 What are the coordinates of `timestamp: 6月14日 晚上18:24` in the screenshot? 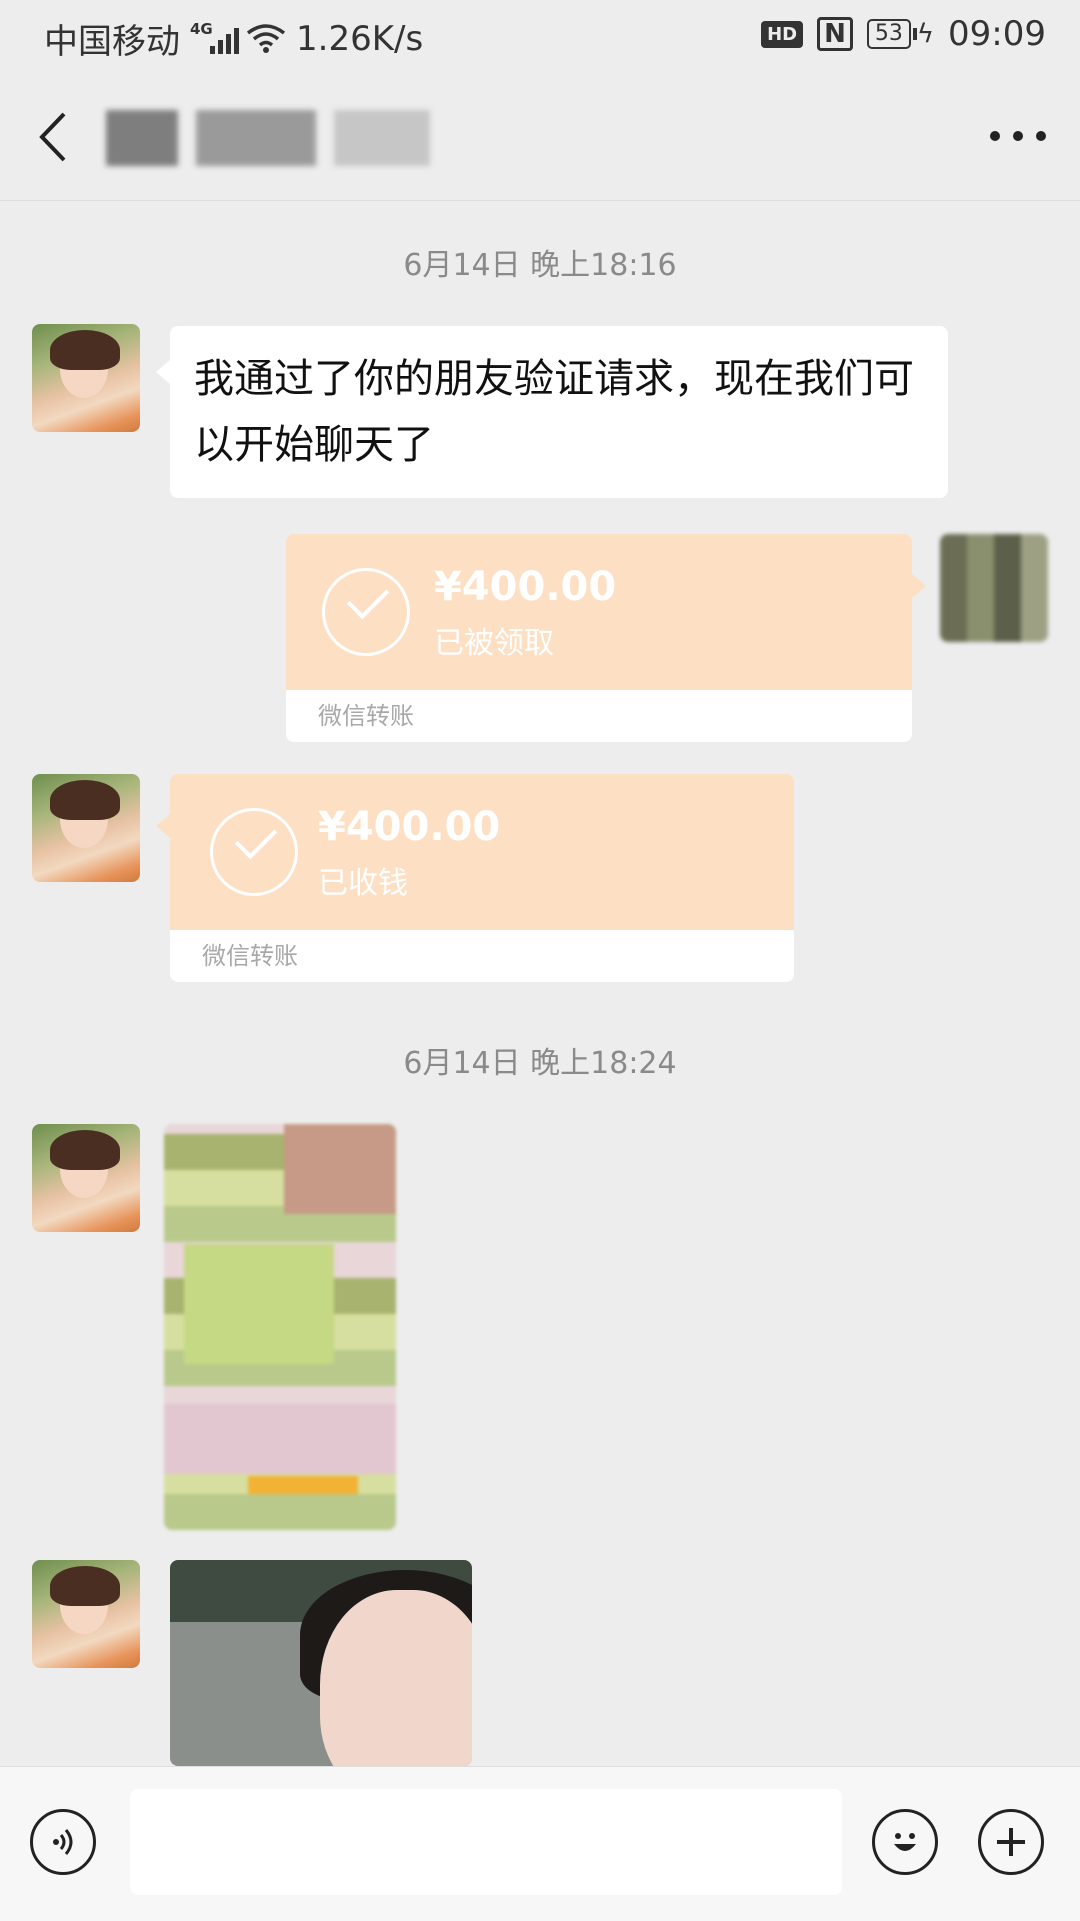 It's located at (540, 1063).